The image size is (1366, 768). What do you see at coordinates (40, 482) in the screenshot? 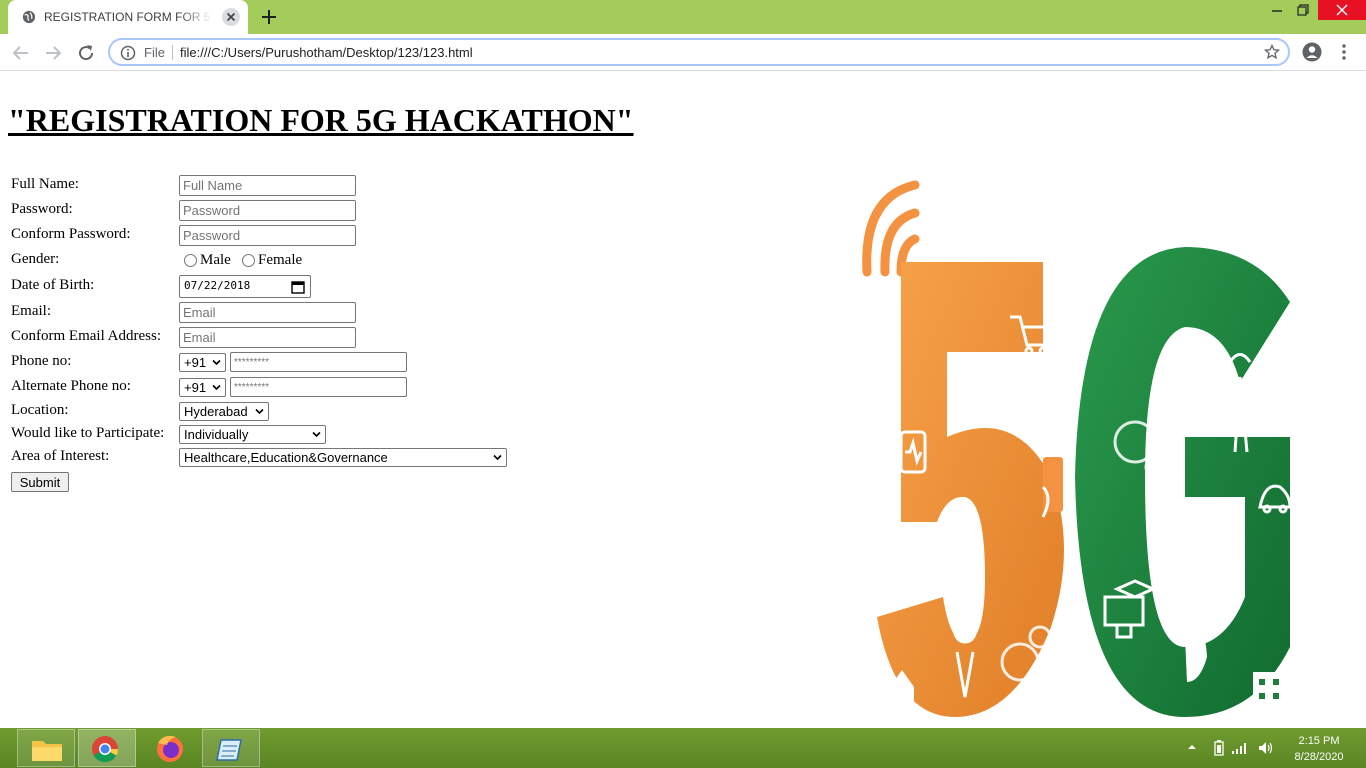
I see `submit-button: Submit` at bounding box center [40, 482].